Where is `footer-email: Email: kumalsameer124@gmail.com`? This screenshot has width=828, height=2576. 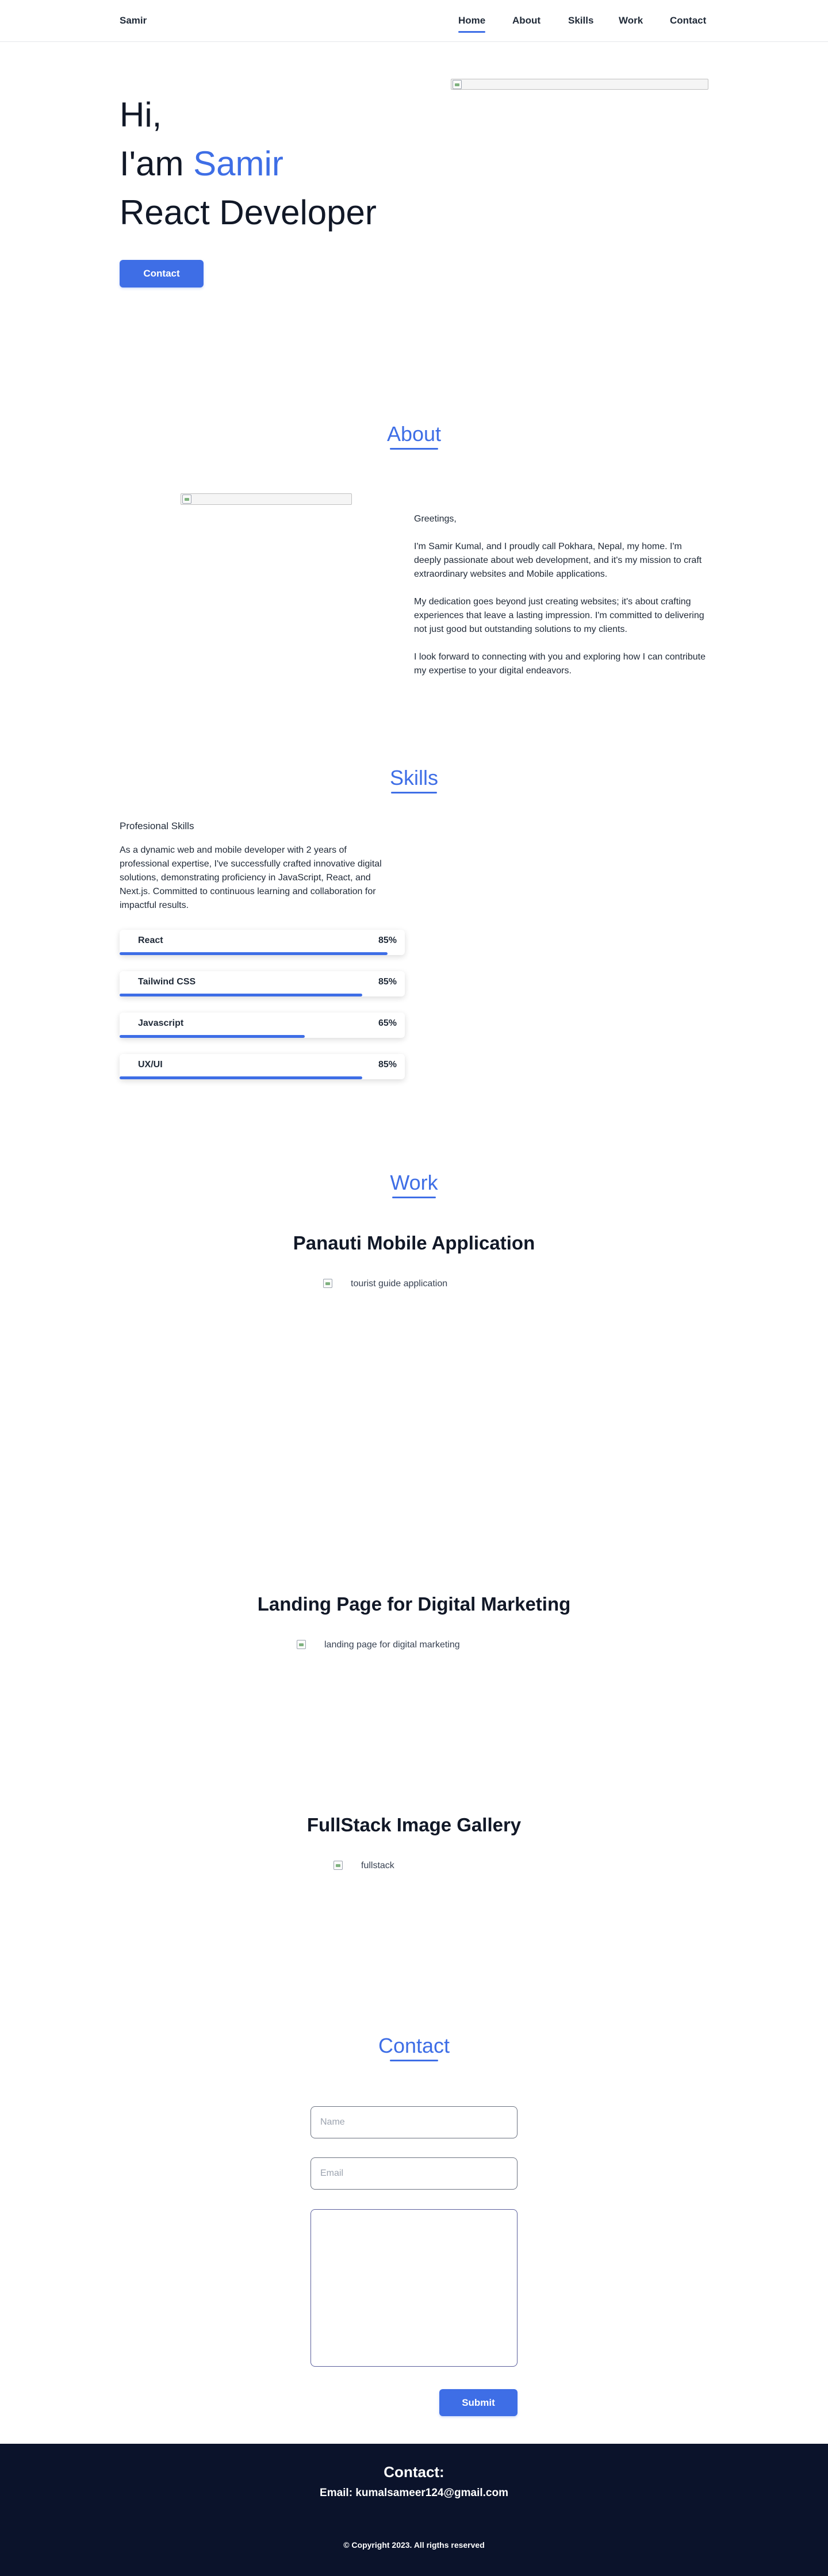 footer-email: Email: kumalsameer124@gmail.com is located at coordinates (414, 2493).